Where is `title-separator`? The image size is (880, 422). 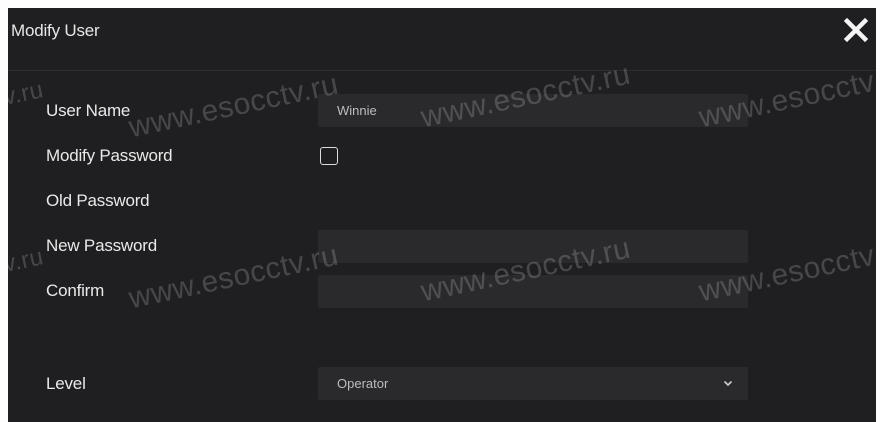
title-separator is located at coordinates (442, 70).